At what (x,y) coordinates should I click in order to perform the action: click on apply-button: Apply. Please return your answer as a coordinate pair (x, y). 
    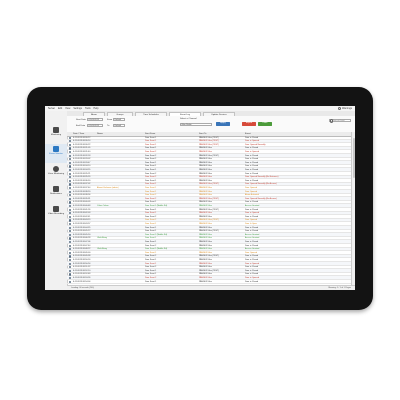
    Looking at the image, I should click on (223, 124).